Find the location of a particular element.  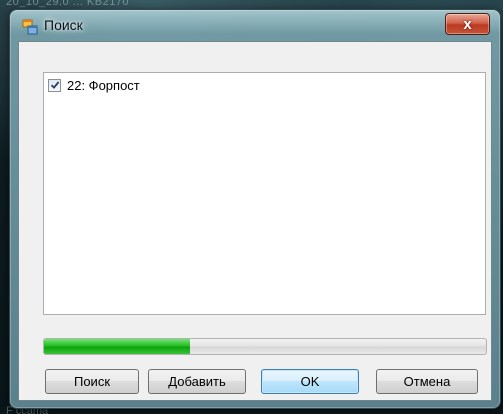

close-icon: x is located at coordinates (467, 24).